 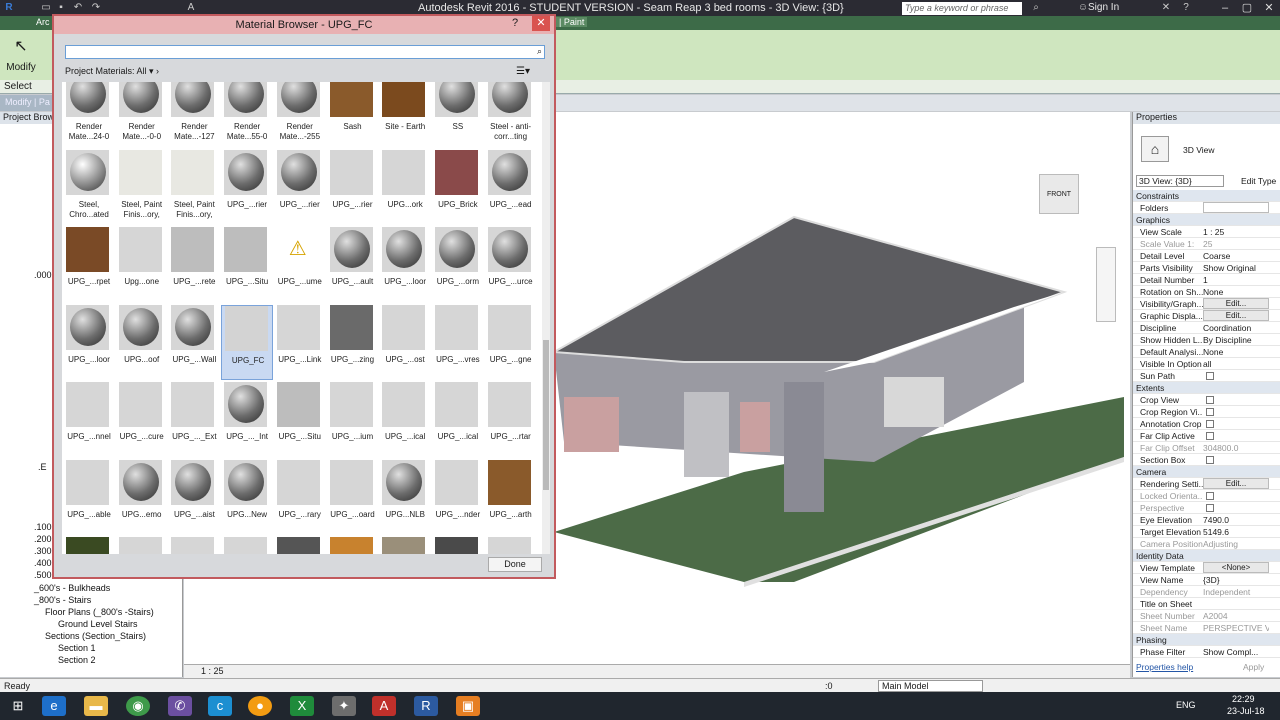 What do you see at coordinates (458, 342) in the screenshot?
I see `material-tile: UPG_...vres` at bounding box center [458, 342].